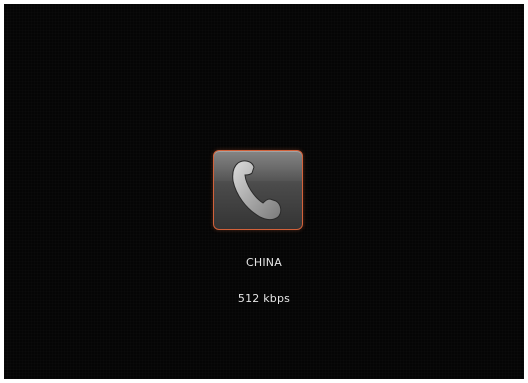  Describe the element at coordinates (264, 262) in the screenshot. I see `caller-name: CHINA` at that location.